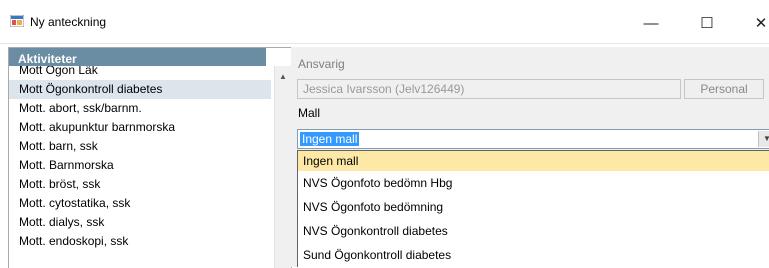 This screenshot has width=769, height=268. Describe the element at coordinates (533, 255) in the screenshot. I see `dropdown-option: Sund Ögonkontroll diabetes` at that location.